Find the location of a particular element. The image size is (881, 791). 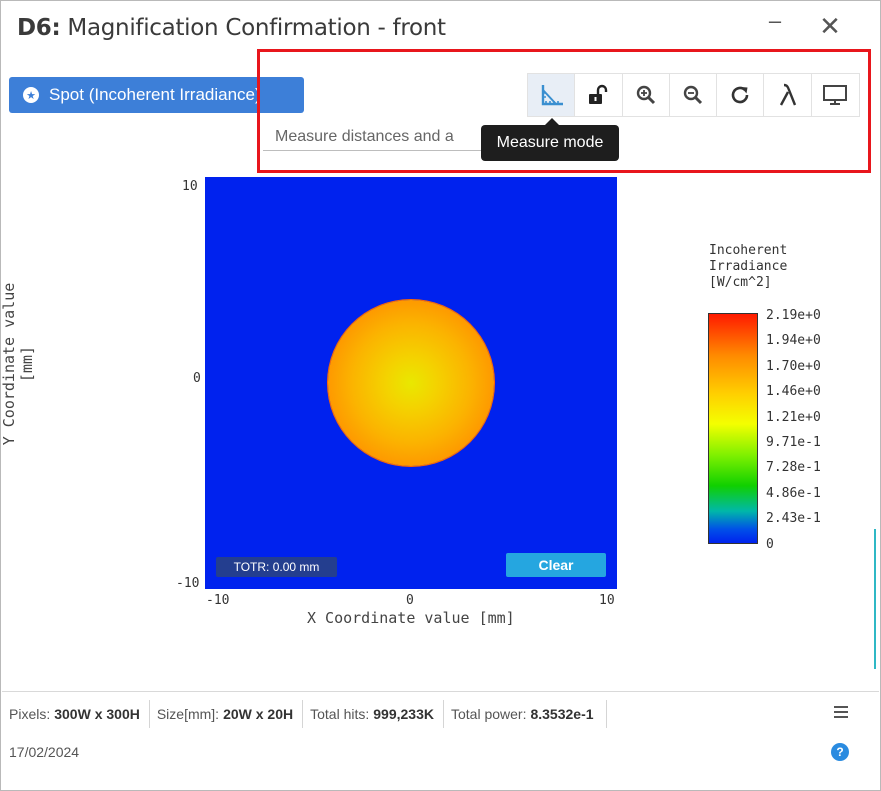

status-size-value: 20W x 20H is located at coordinates (258, 714).